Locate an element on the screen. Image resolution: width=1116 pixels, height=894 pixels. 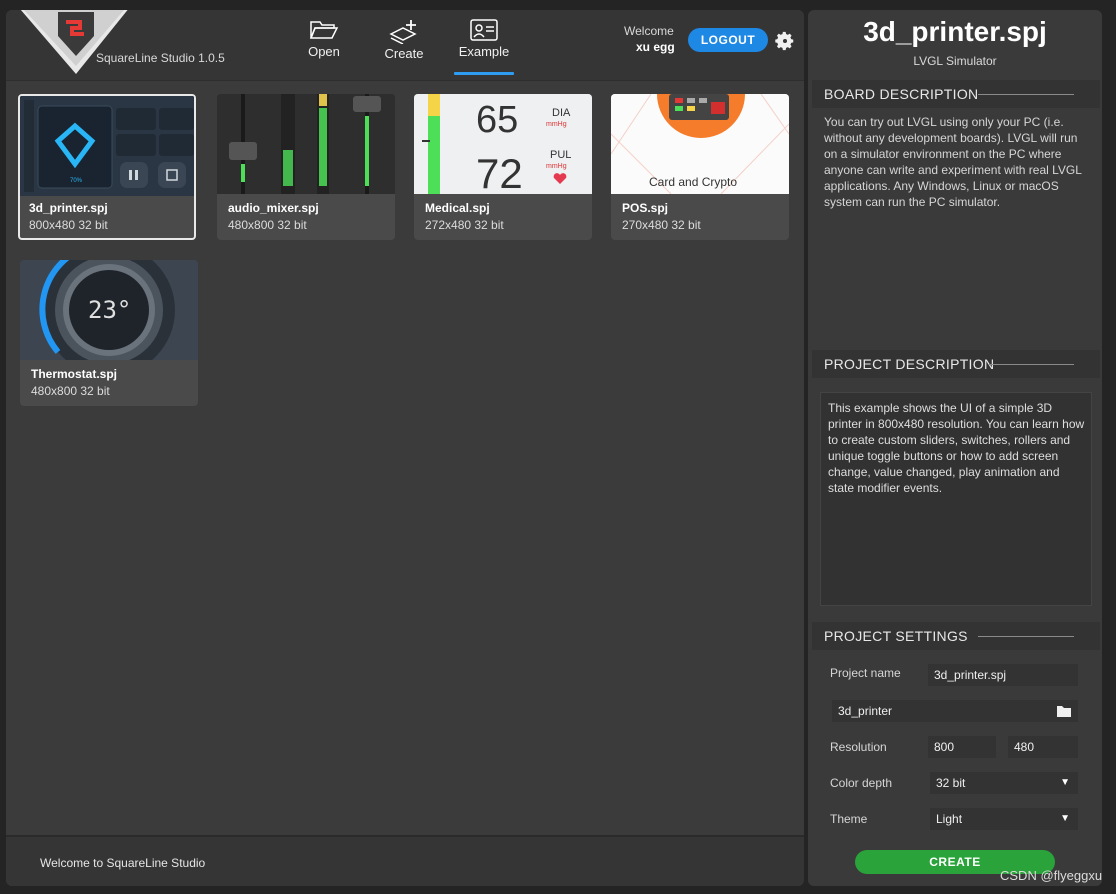
thumb-medical-u1: mmHg is located at coordinates (556, 124).